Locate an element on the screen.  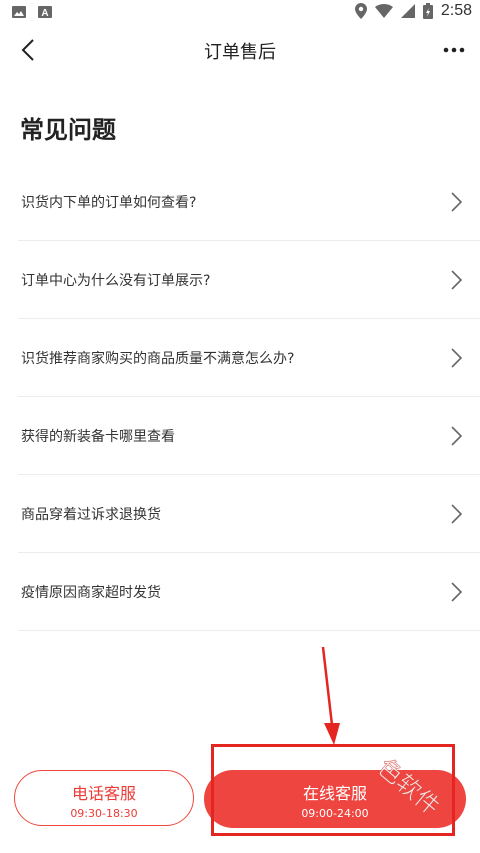
faq-question: 获得的新装备卡哪里查看 is located at coordinates (98, 437).